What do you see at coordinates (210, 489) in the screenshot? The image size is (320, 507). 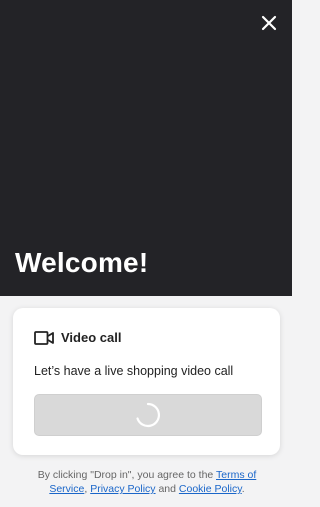 I see `cookie-link: Cookie Policy` at bounding box center [210, 489].